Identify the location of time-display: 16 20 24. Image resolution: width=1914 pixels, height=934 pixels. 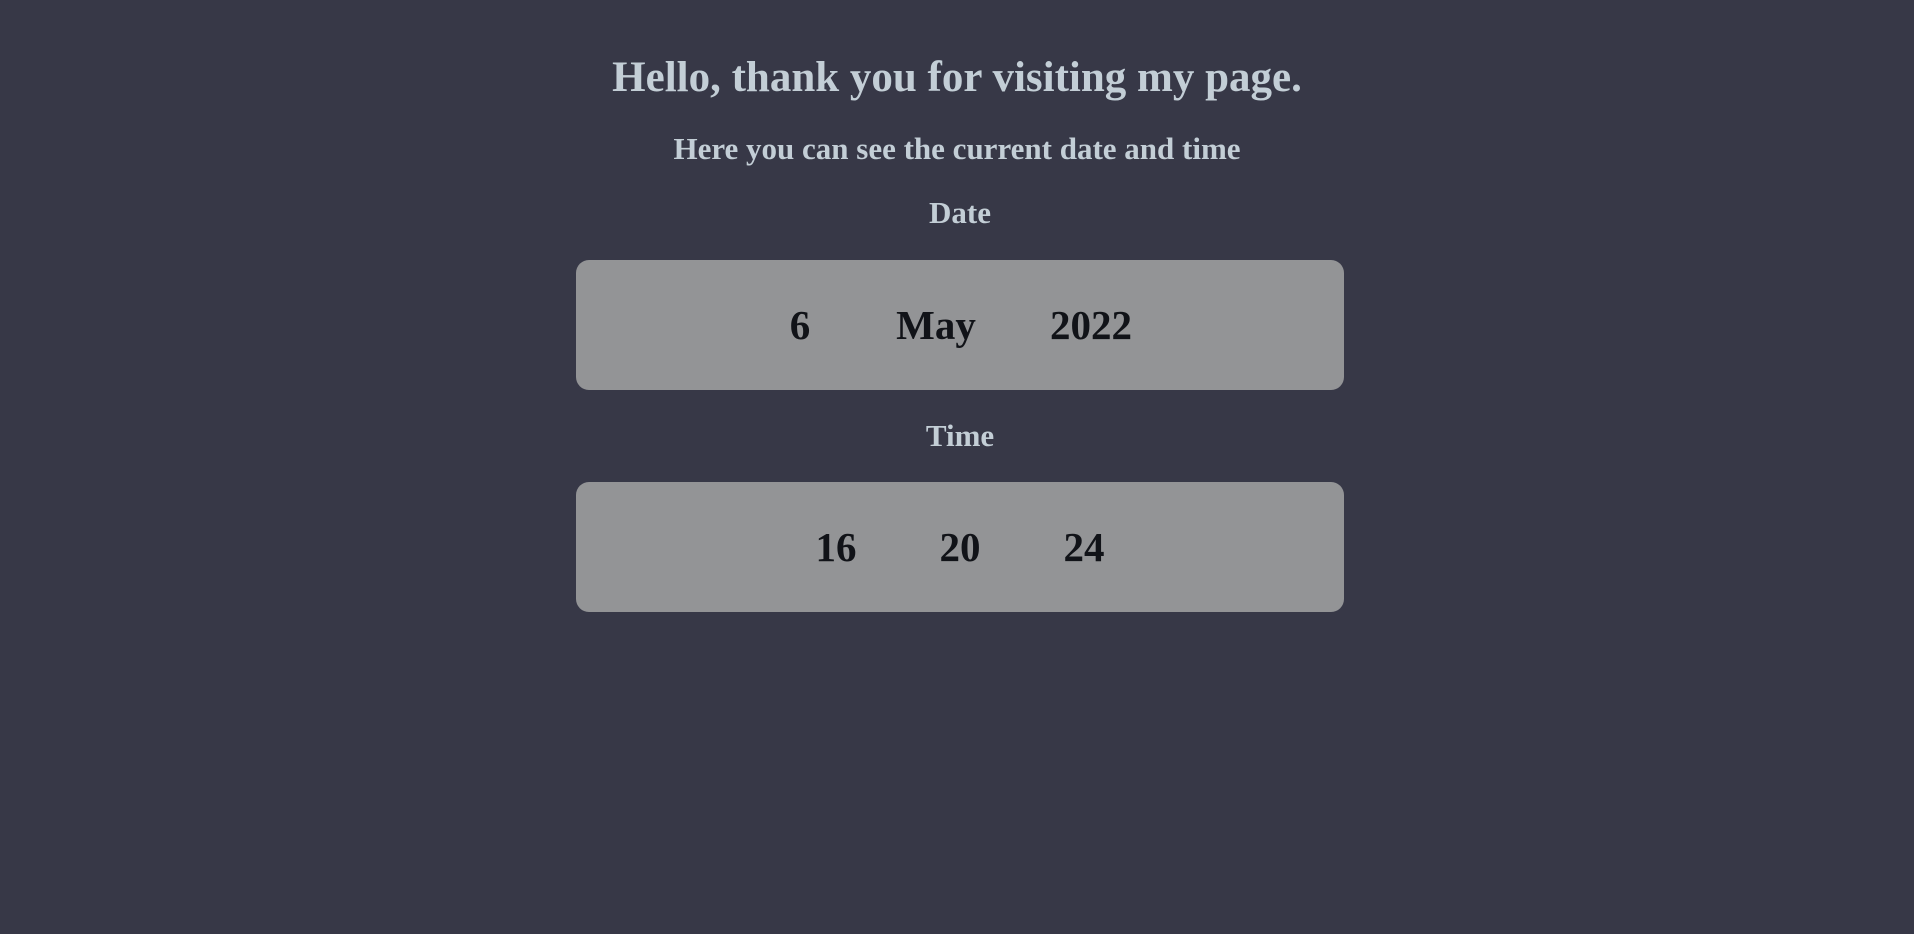
(960, 547).